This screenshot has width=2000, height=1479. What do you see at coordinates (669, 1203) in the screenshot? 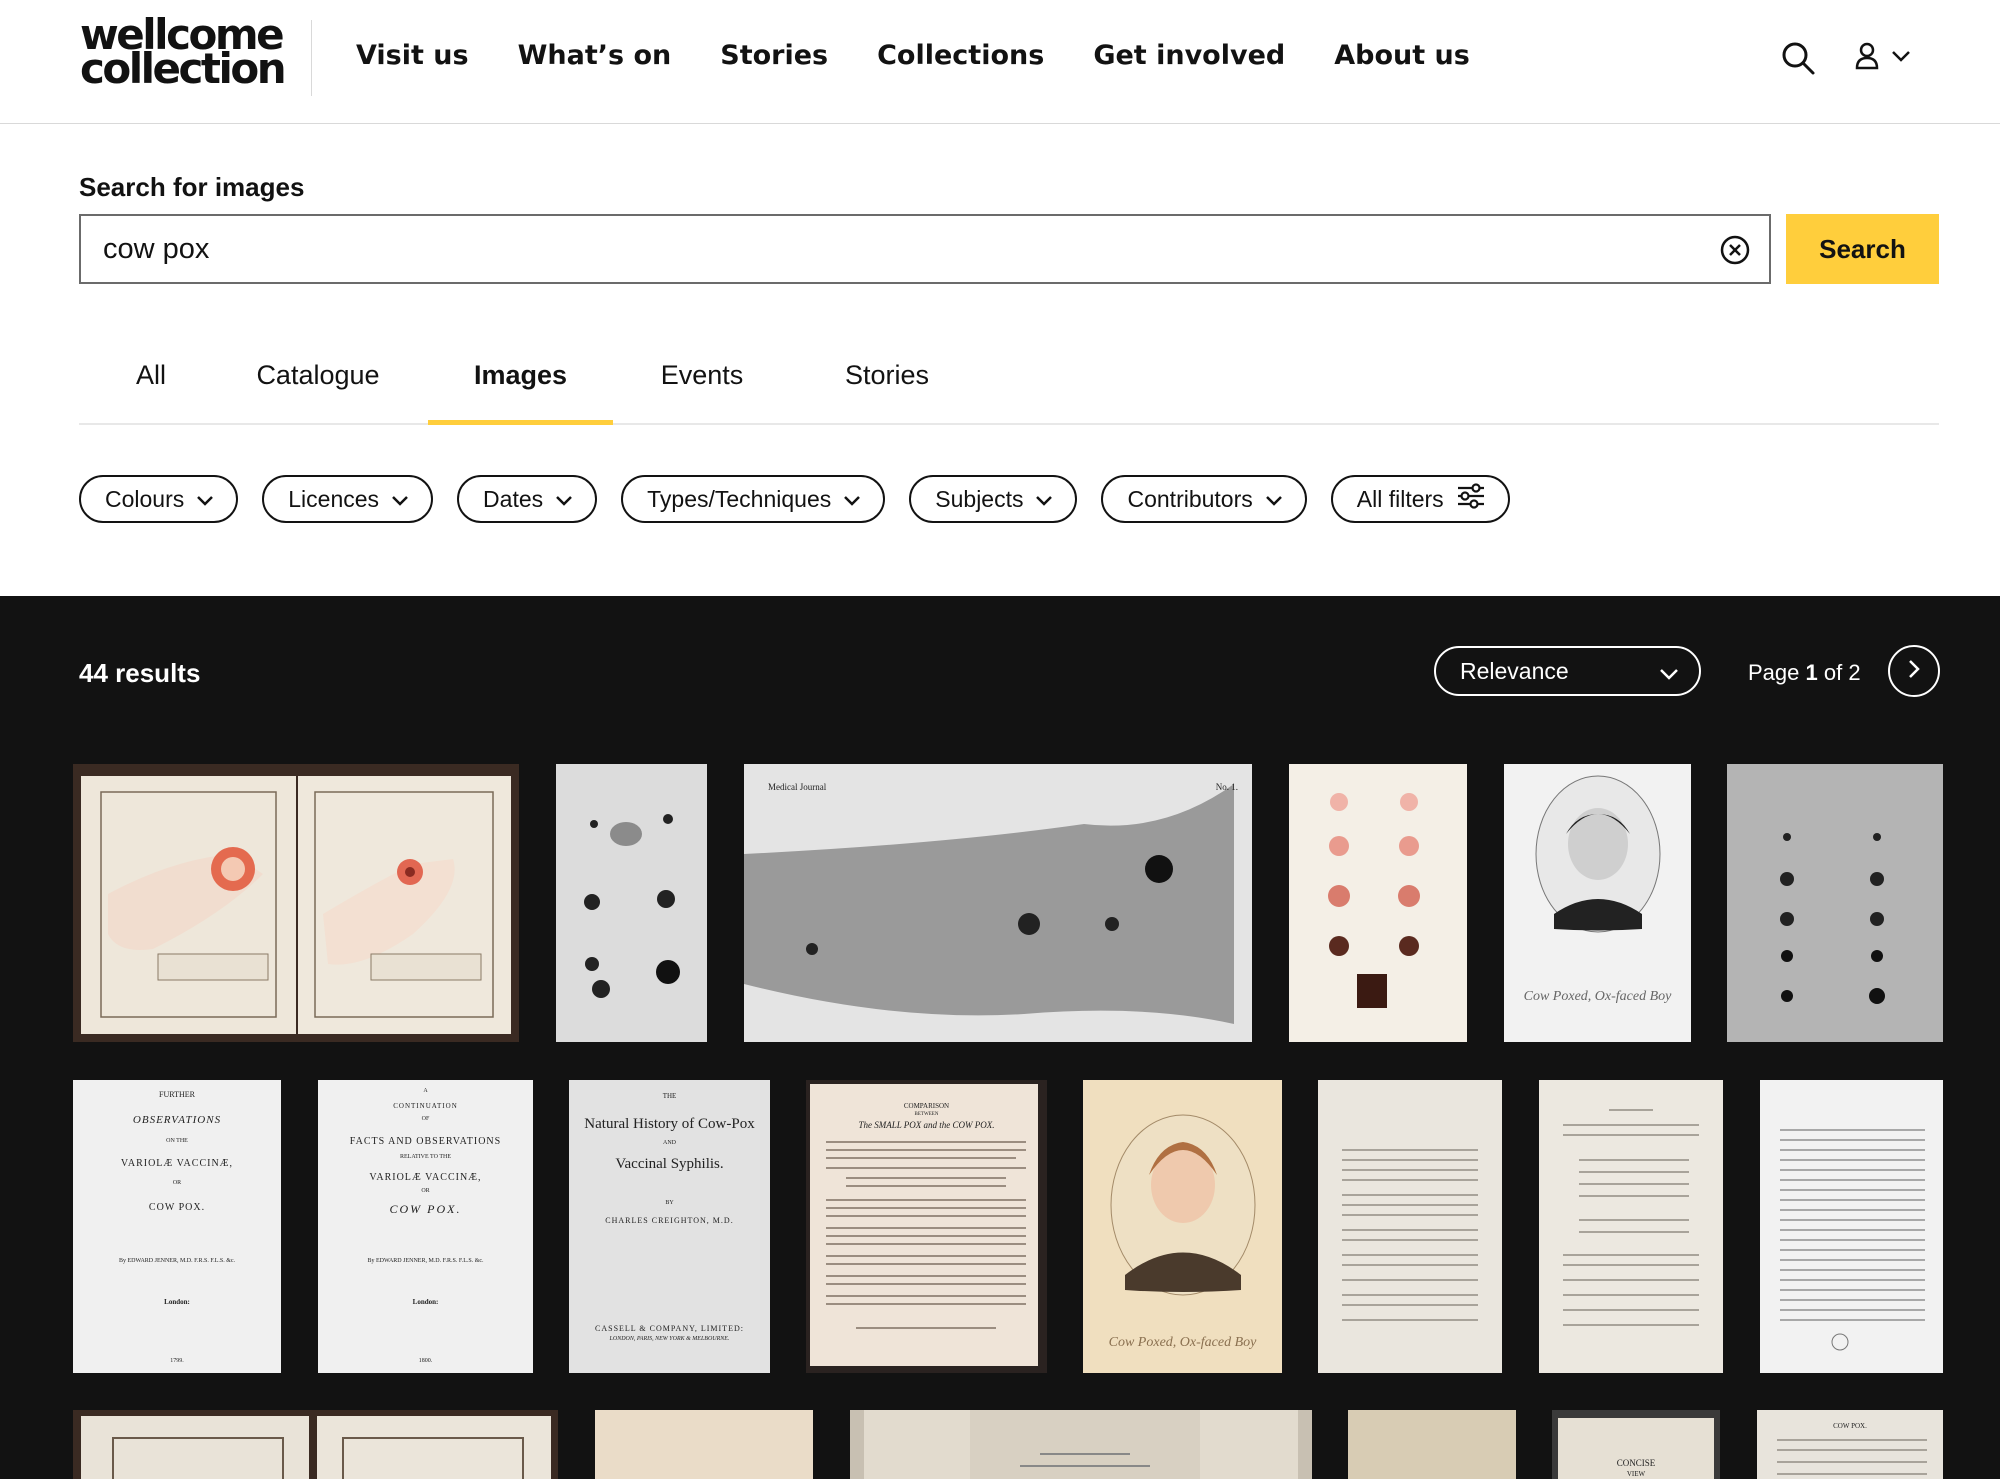
I see `title-line: BY` at bounding box center [669, 1203].